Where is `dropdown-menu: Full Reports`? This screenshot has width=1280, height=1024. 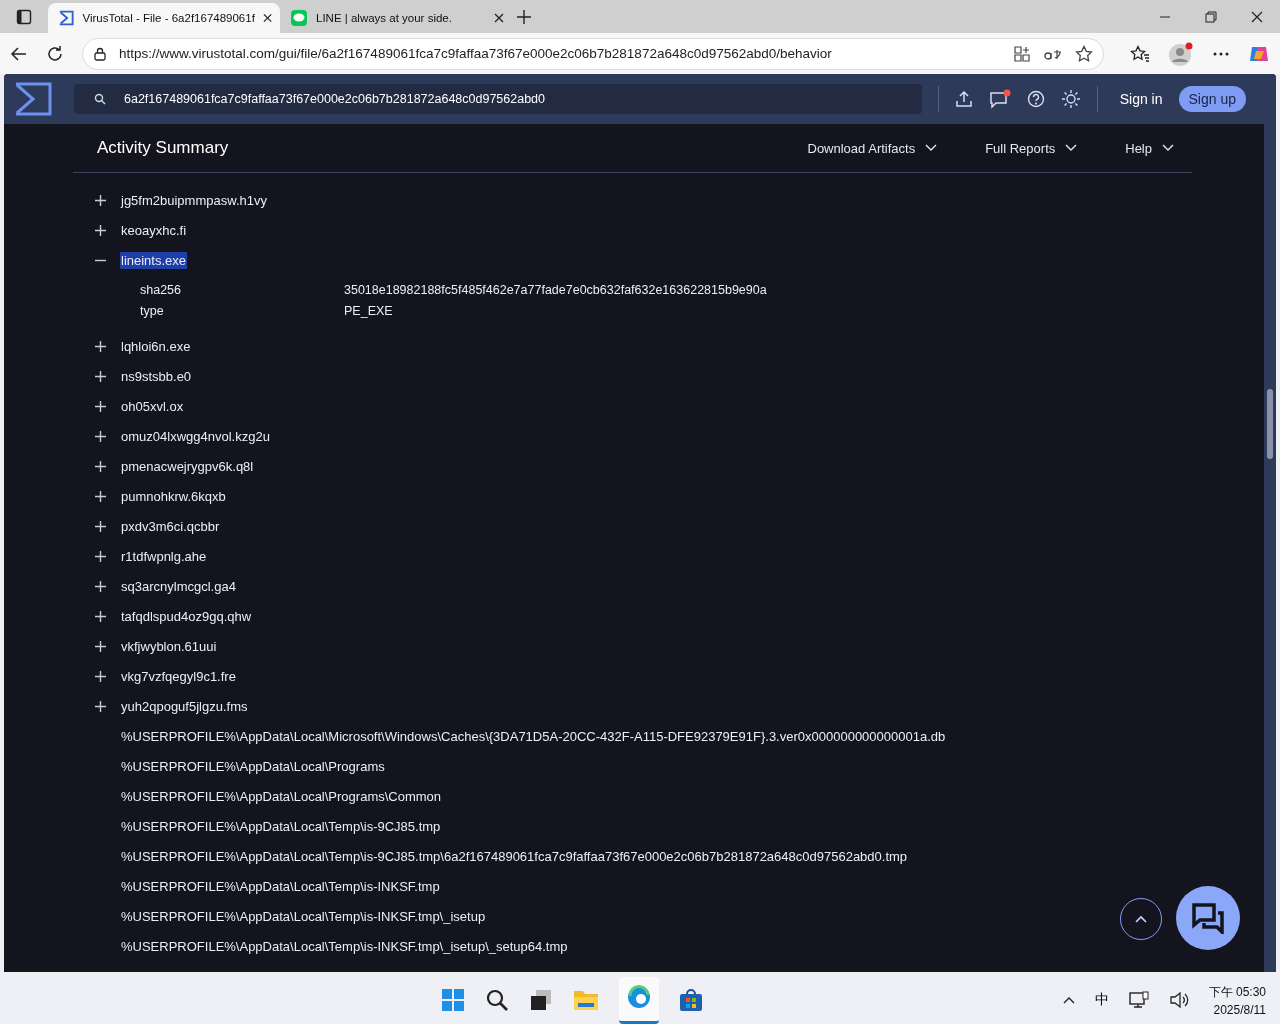
dropdown-menu: Full Reports is located at coordinates (1040, 148).